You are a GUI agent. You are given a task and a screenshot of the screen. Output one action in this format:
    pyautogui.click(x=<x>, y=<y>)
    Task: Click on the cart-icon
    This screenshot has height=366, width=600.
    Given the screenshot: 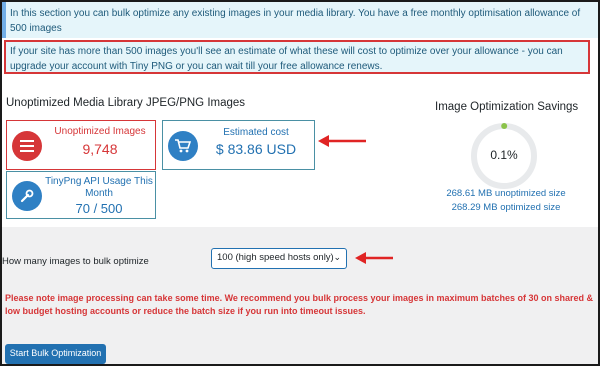 What is the action you would take?
    pyautogui.click(x=183, y=146)
    